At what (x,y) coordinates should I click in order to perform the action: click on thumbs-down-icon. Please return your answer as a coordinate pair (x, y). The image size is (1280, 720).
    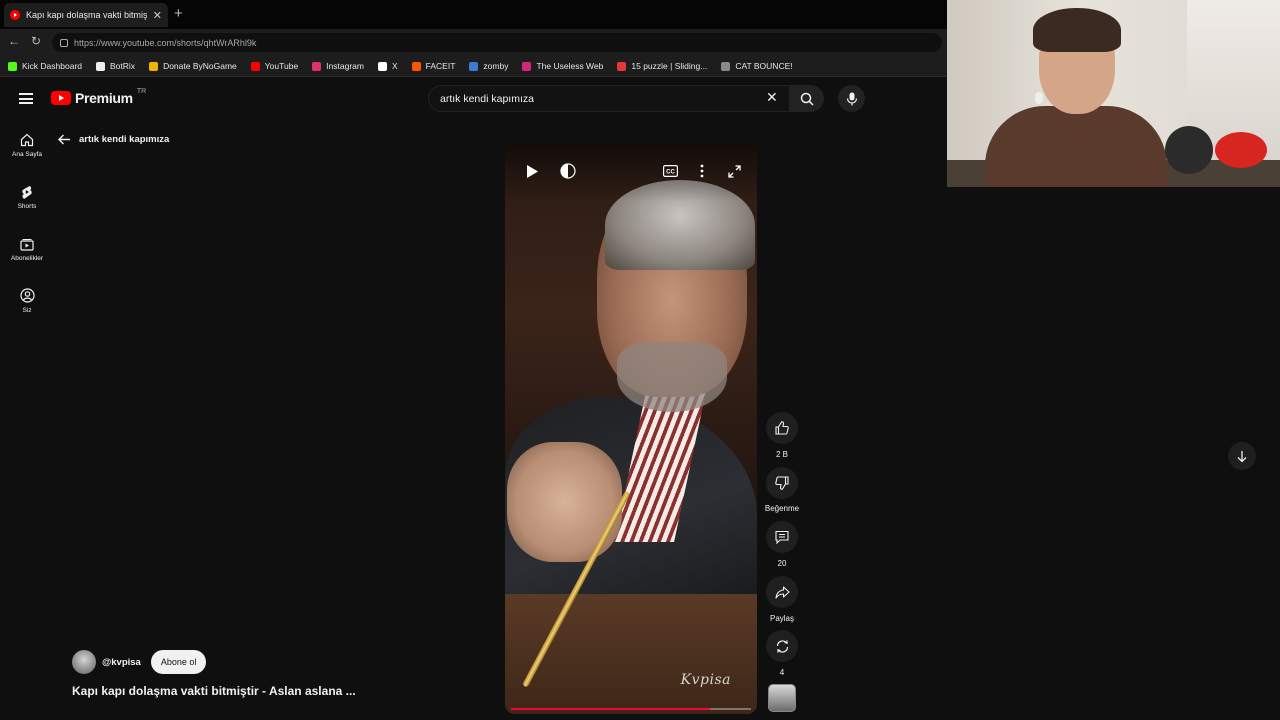
    Looking at the image, I should click on (782, 483).